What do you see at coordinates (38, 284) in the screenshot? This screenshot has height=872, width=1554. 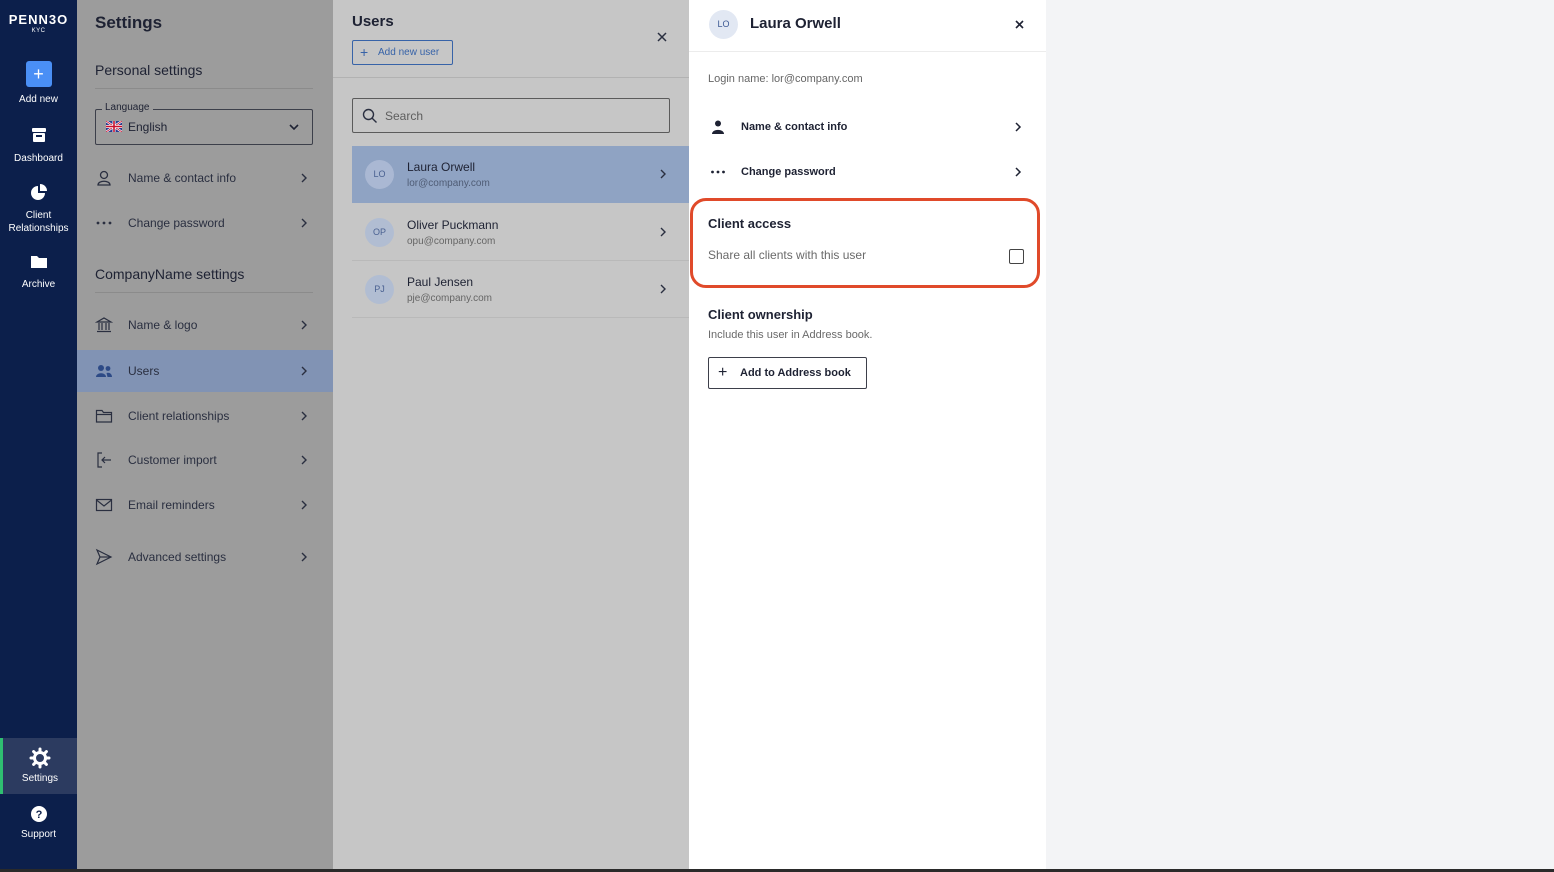 I see `nav-label: Archive` at bounding box center [38, 284].